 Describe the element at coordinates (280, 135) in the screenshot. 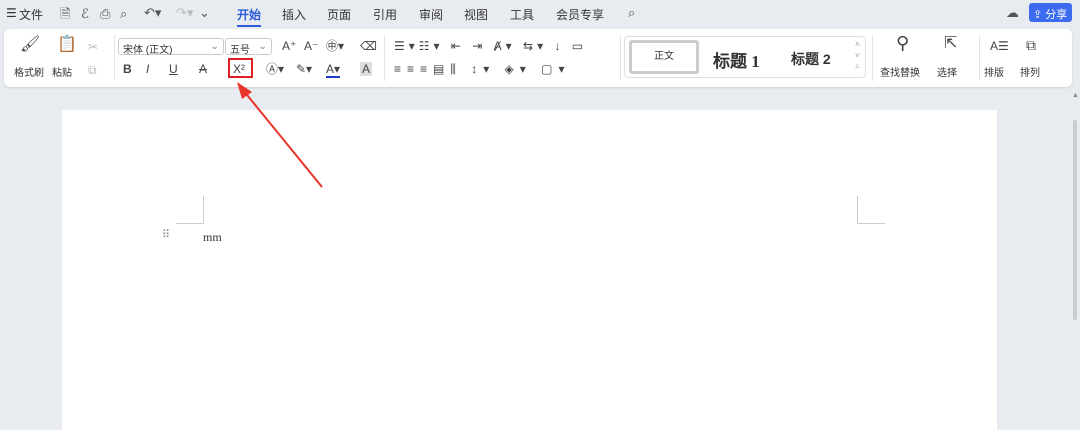

I see `annotation-arrow` at that location.